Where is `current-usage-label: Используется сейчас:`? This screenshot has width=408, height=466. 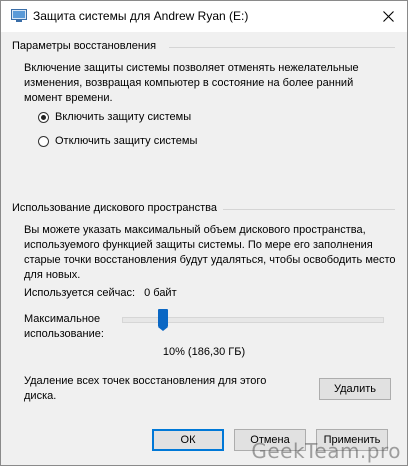
current-usage-label: Используется сейчас: is located at coordinates (80, 293).